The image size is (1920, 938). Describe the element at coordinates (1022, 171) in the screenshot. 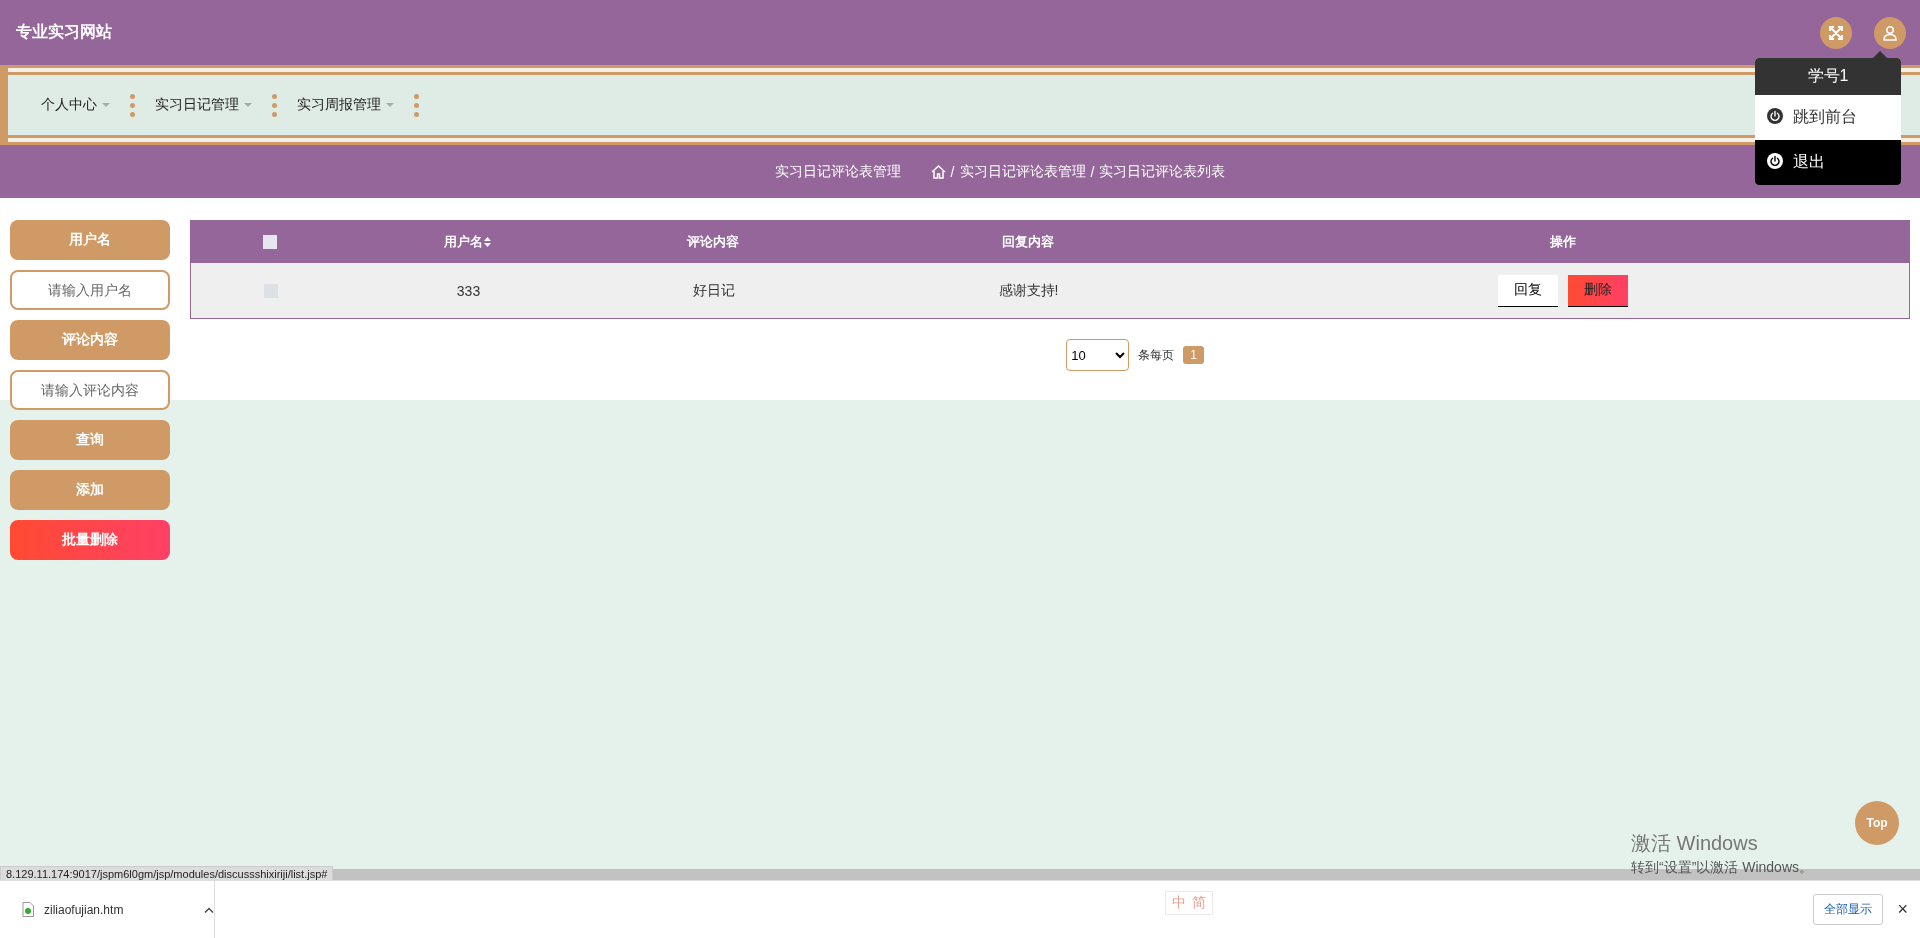

I see `breadcrumb-link: 实习日记评论表管理` at that location.